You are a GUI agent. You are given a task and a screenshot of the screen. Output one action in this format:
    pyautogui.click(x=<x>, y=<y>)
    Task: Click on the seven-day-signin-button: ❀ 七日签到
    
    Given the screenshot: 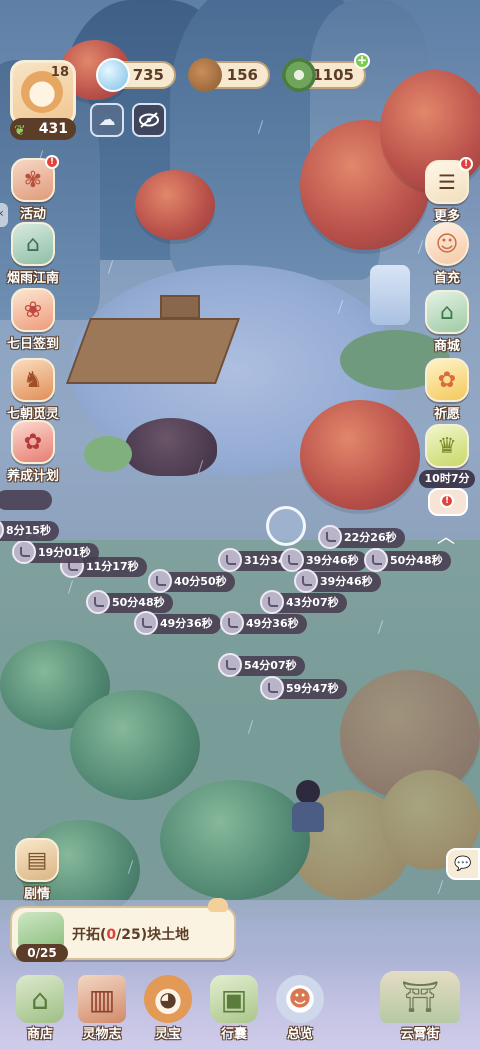 What is the action you would take?
    pyautogui.click(x=33, y=320)
    